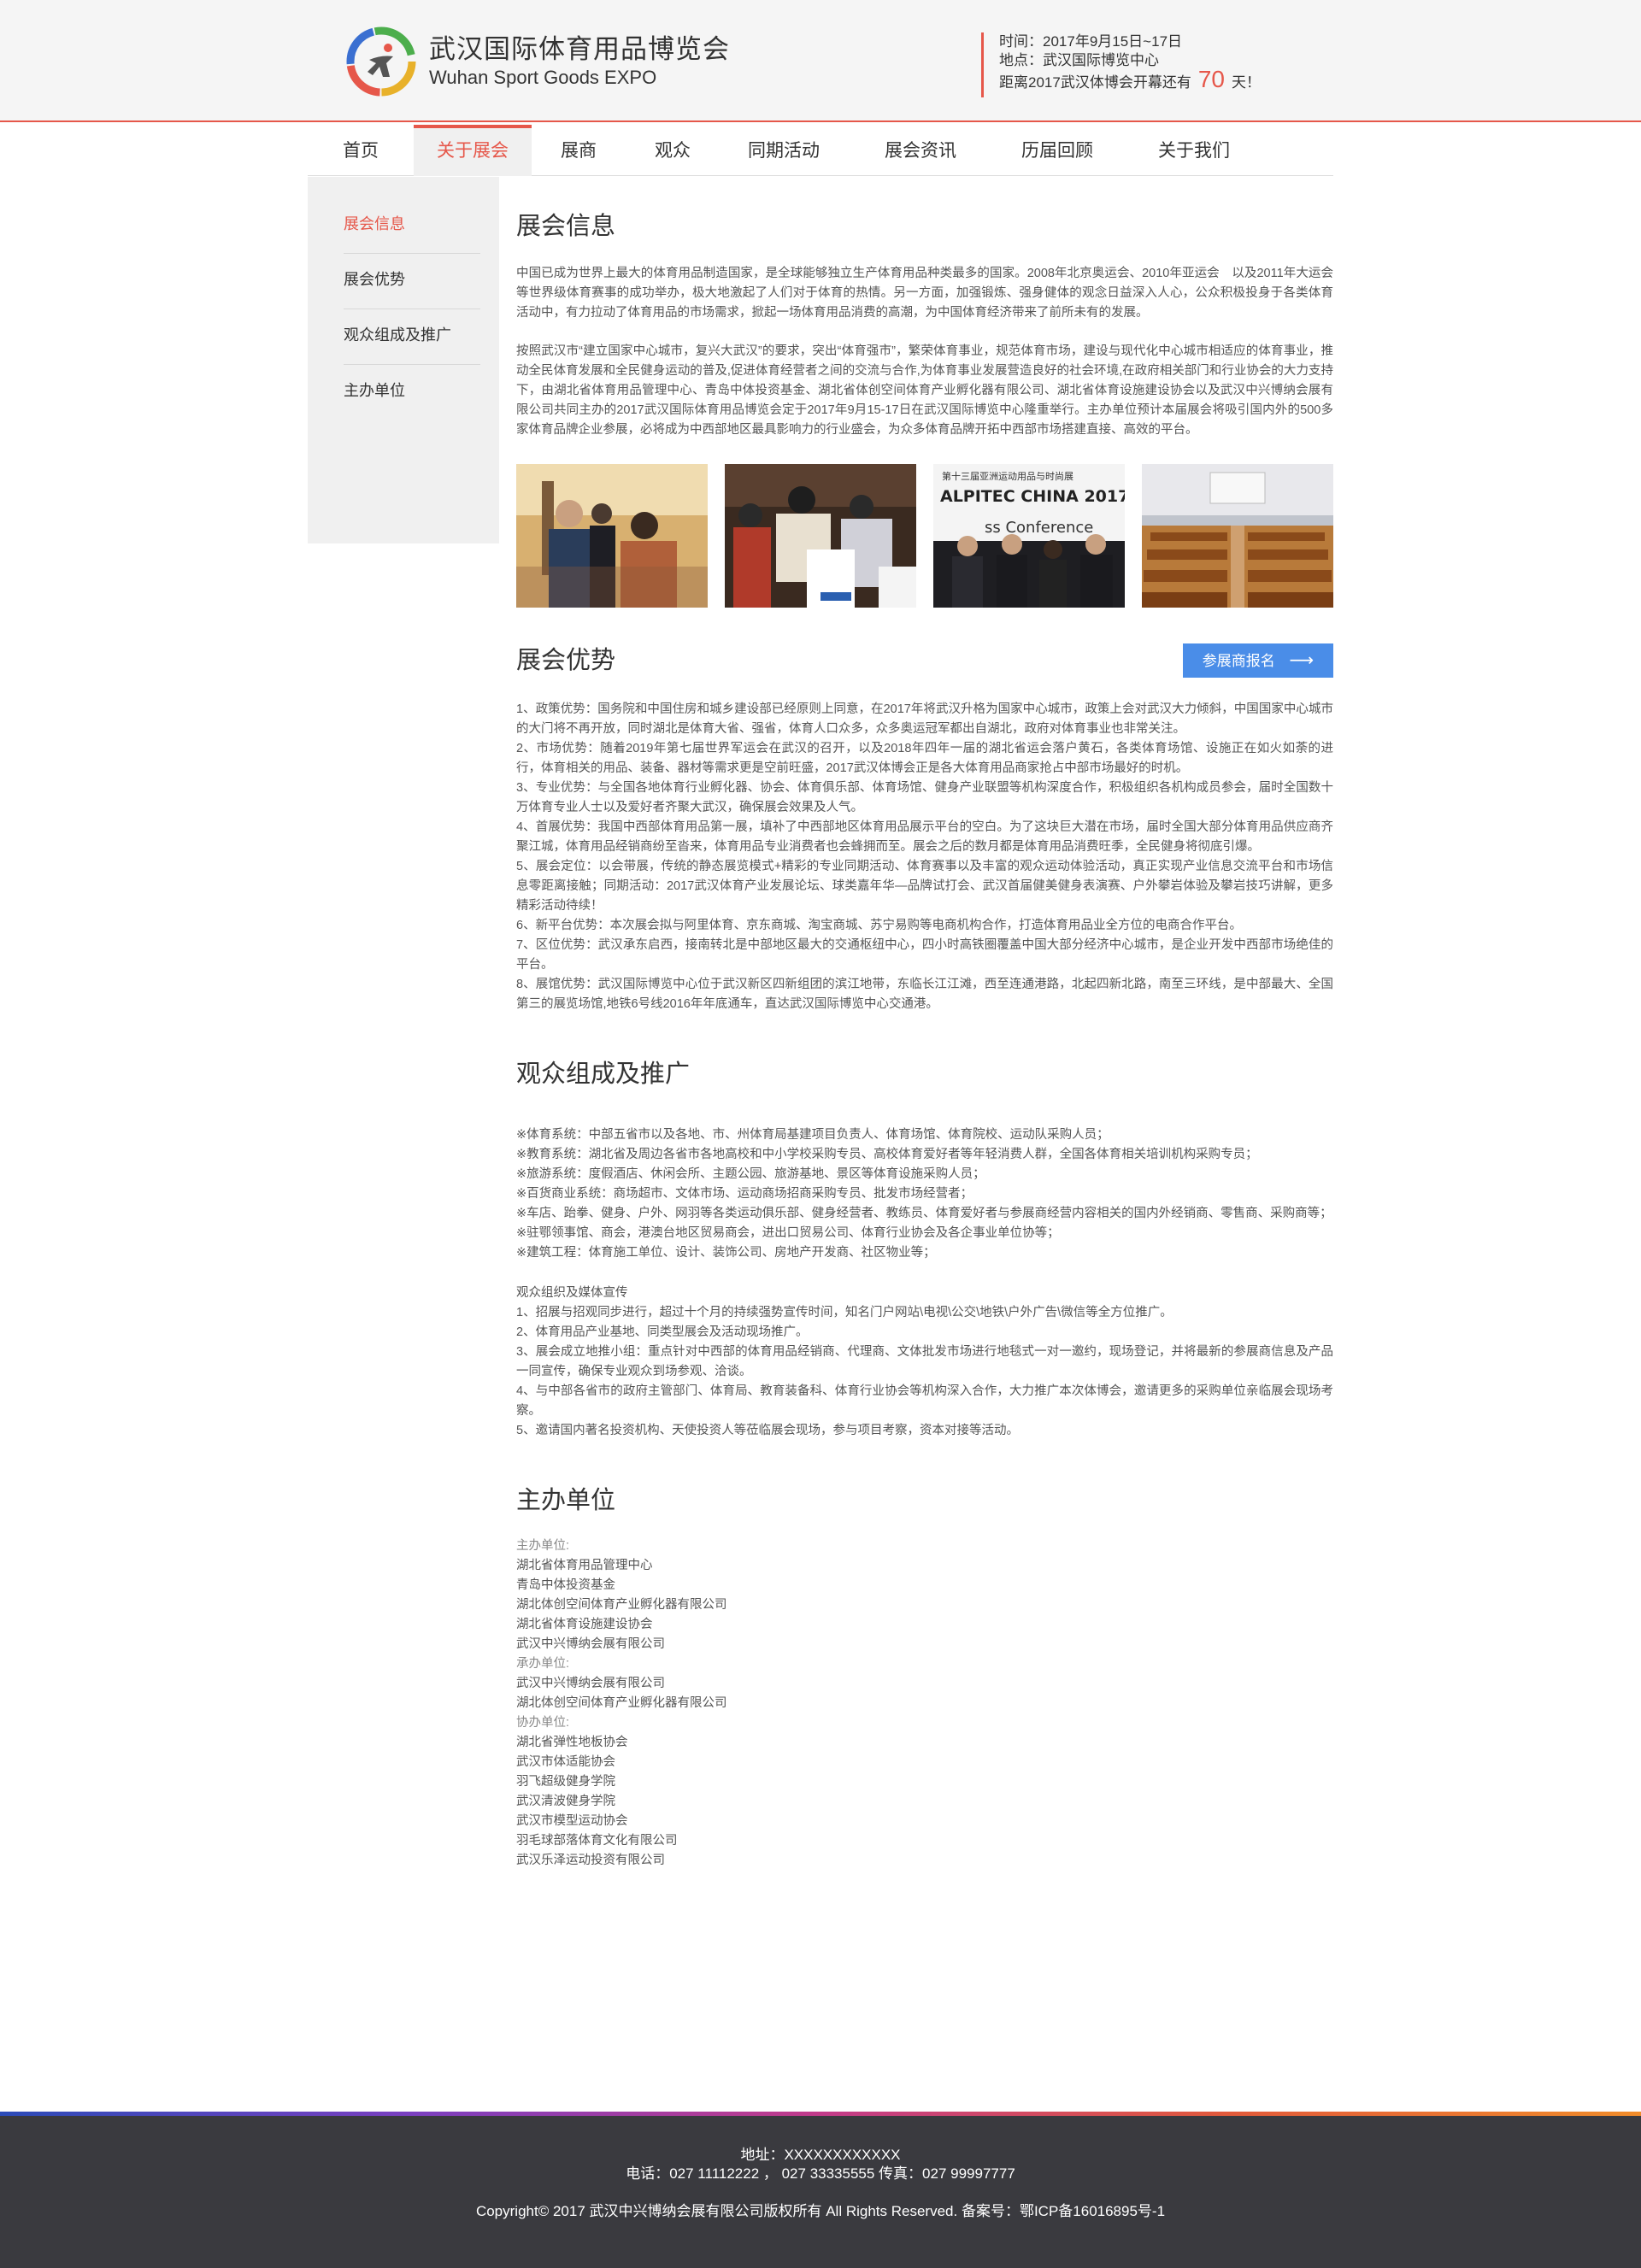 This screenshot has width=1641, height=2268. I want to click on host-item: 武汉中兴博纳会展有限公司, so click(590, 1644).